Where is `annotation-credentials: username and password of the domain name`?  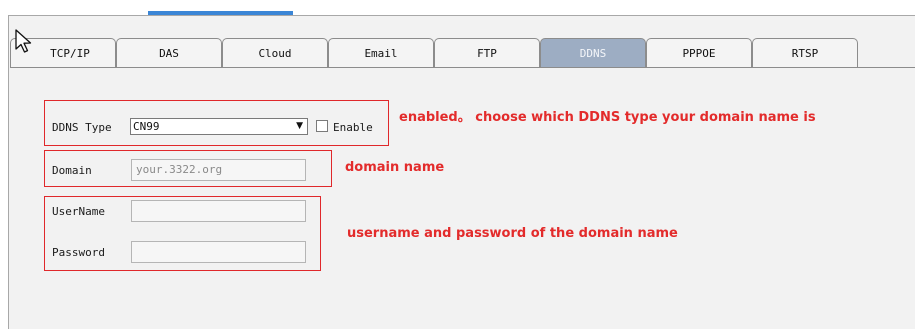
annotation-credentials: username and password of the domain name is located at coordinates (512, 233).